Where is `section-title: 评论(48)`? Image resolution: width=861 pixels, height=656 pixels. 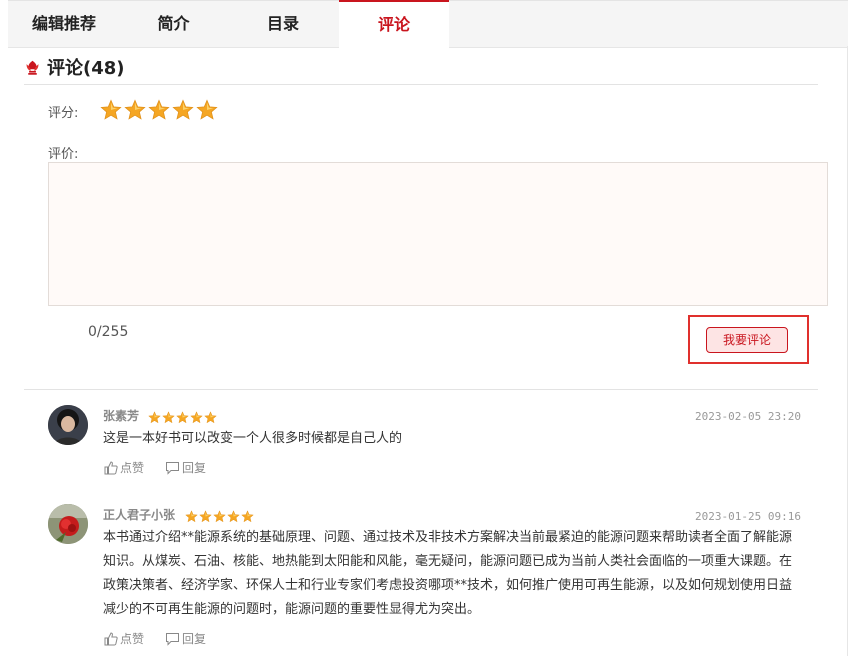
section-title: 评论(48) is located at coordinates (74, 67).